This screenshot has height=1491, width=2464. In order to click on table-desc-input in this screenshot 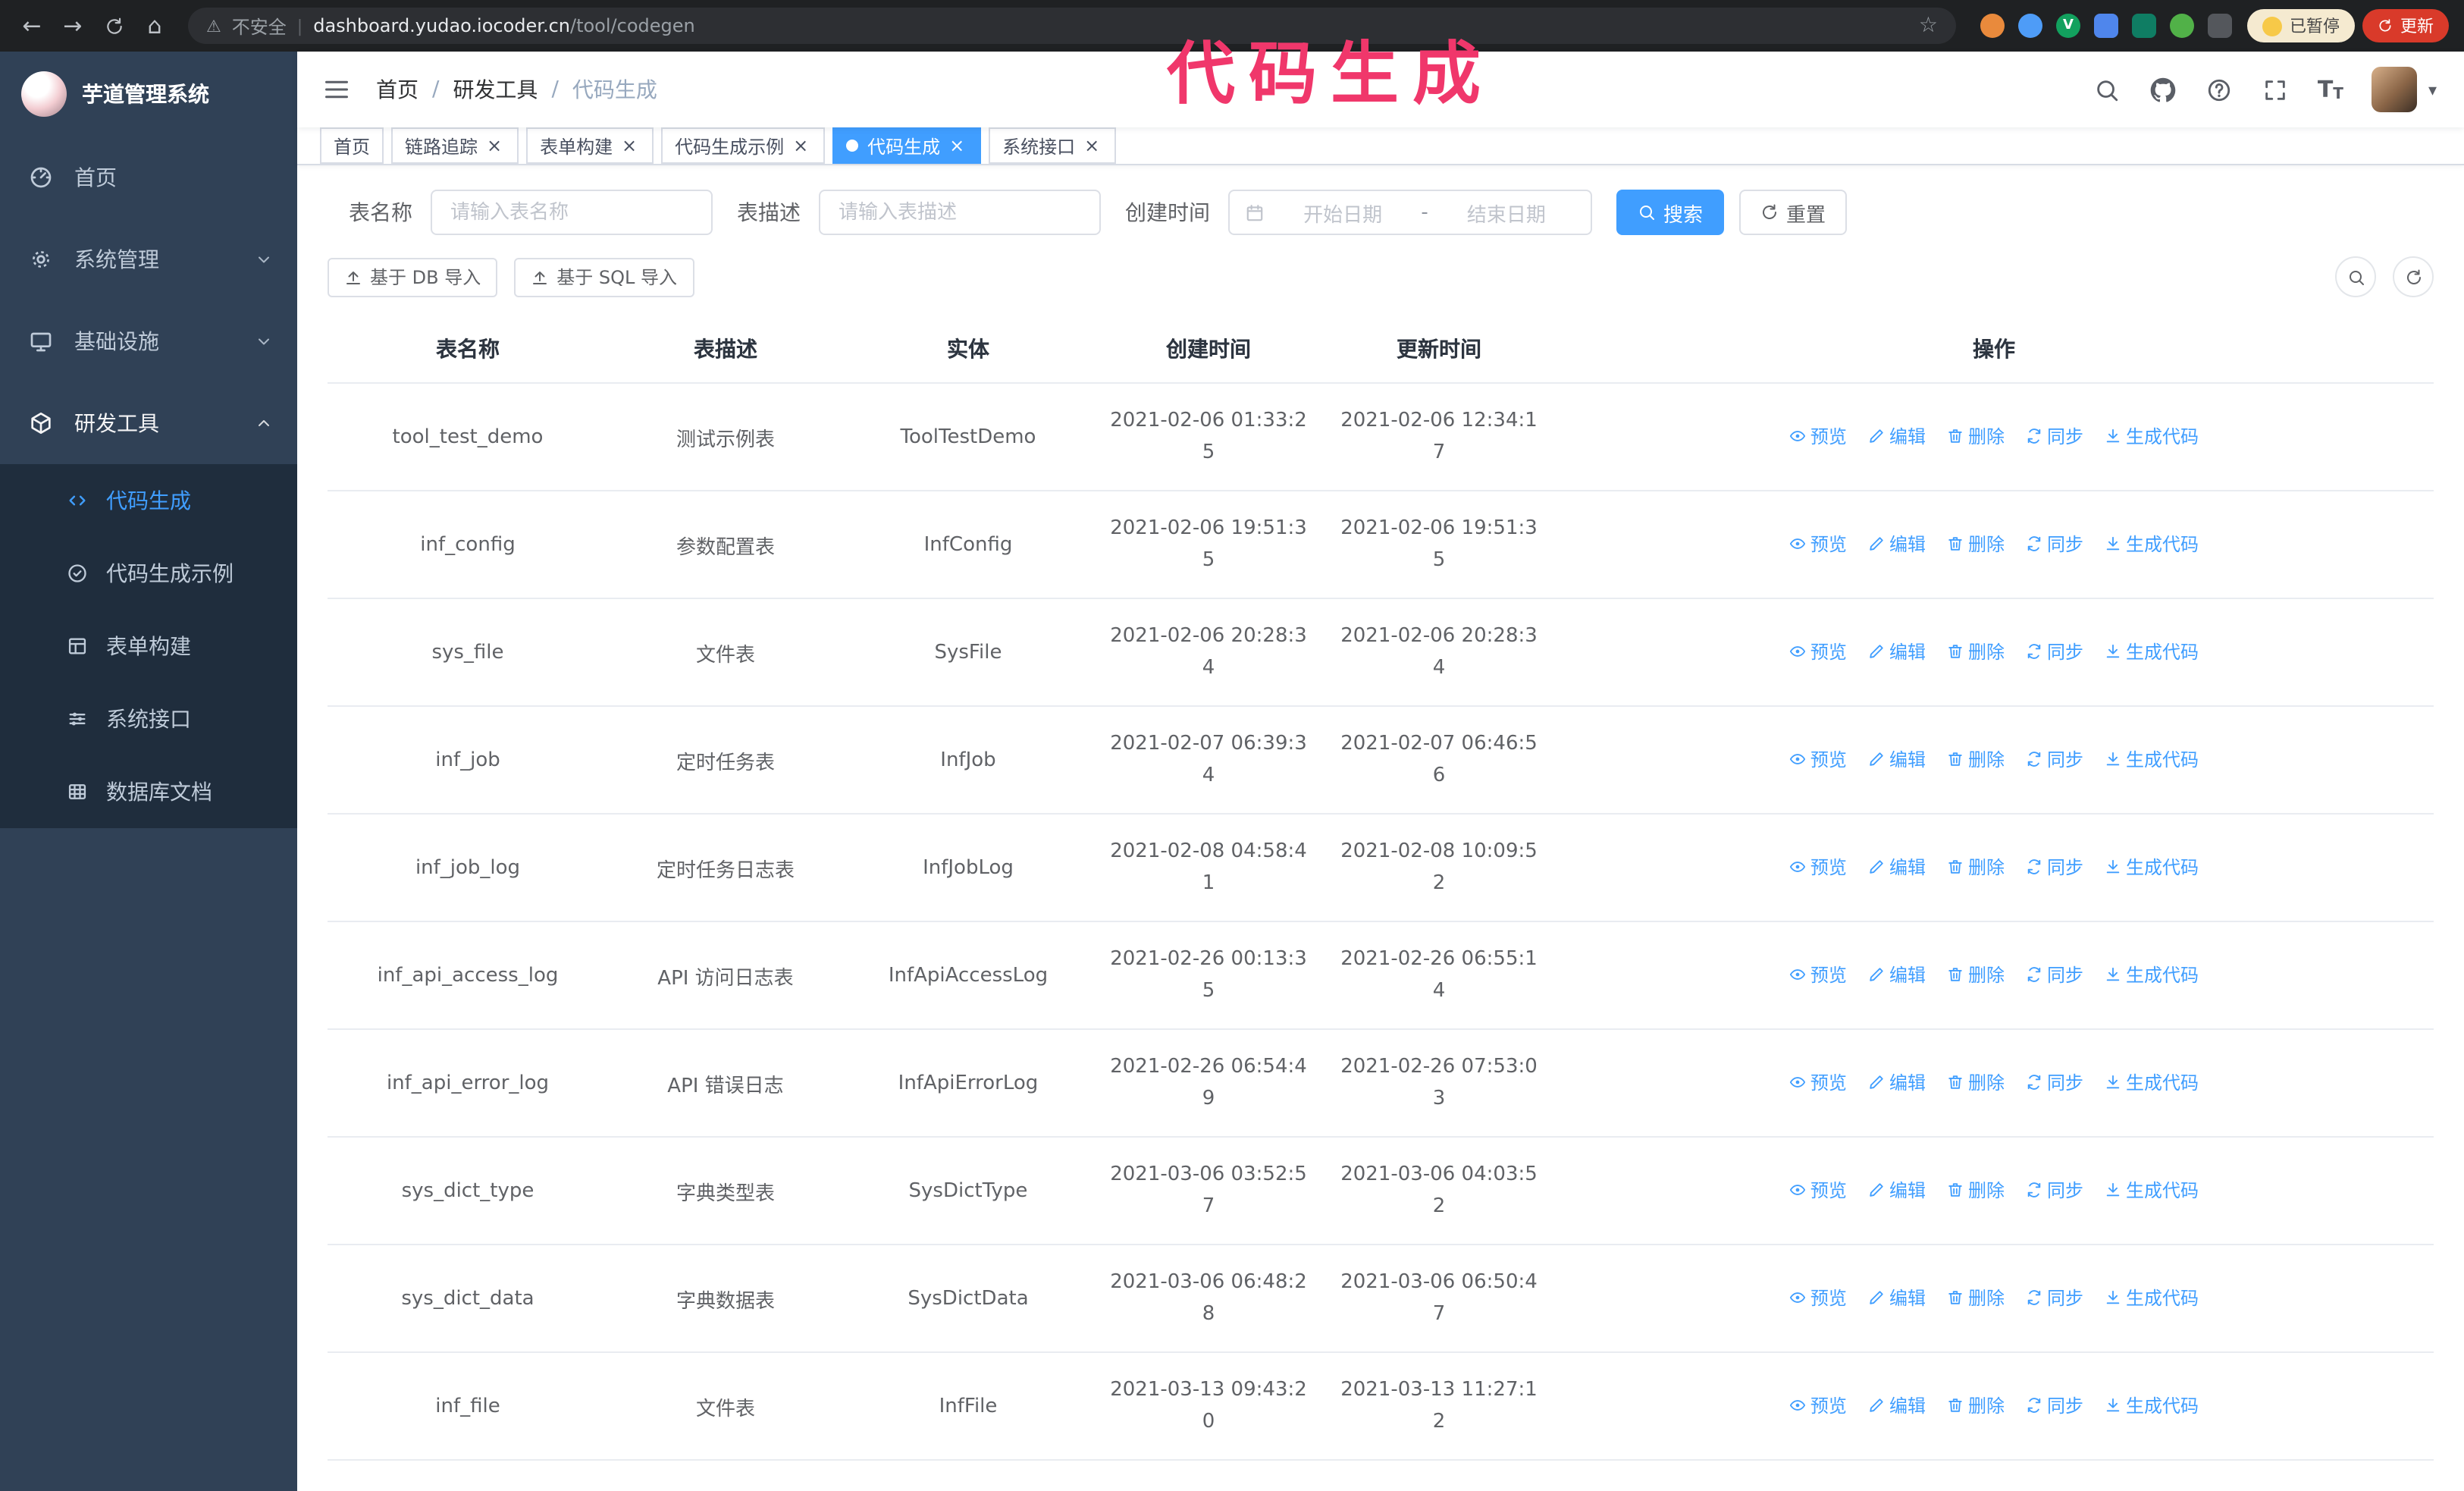, I will do `click(960, 212)`.